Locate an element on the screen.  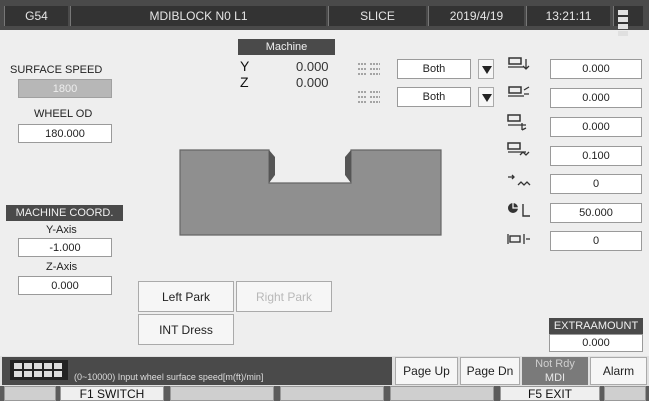
param-field-2: 0.000 is located at coordinates (596, 98).